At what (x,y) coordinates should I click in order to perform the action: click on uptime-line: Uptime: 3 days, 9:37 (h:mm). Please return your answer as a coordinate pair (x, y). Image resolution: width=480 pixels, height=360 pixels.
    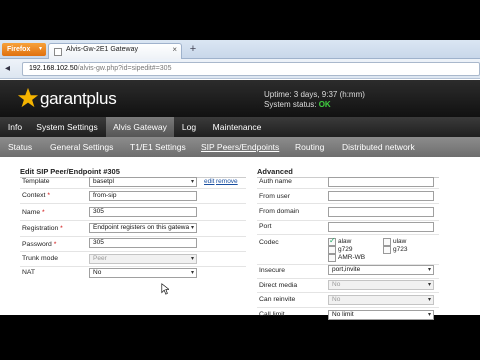
    Looking at the image, I should click on (314, 94).